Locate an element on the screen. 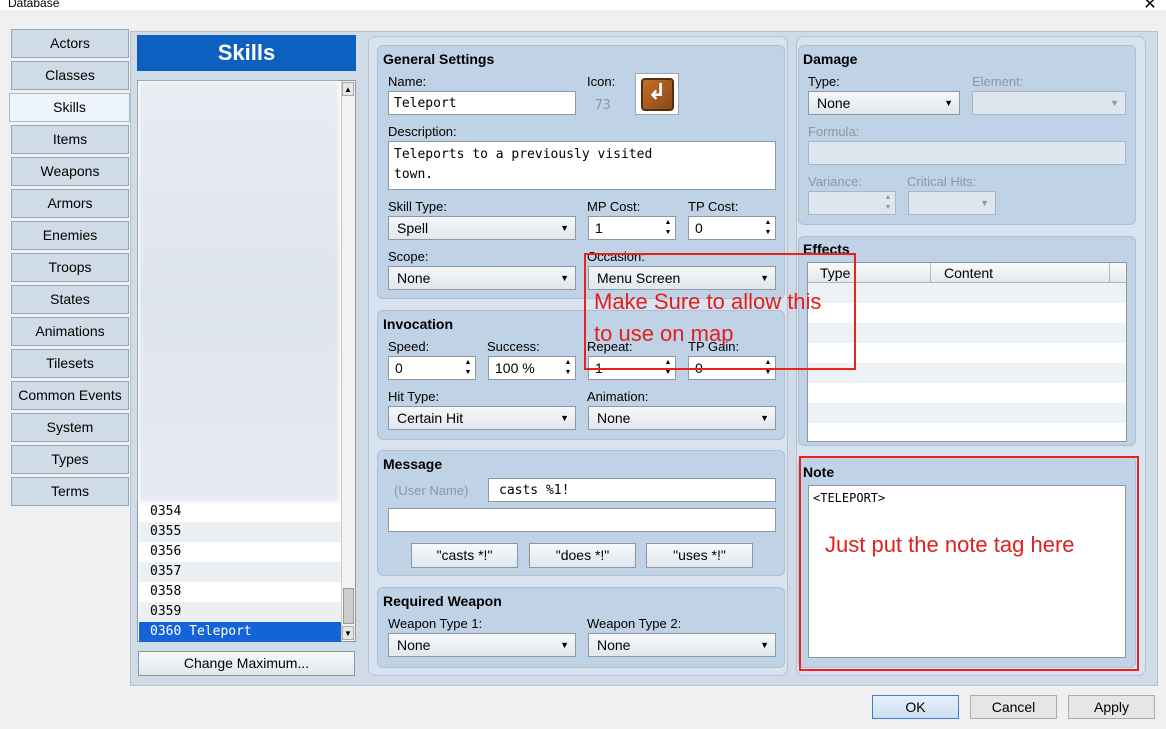  scope-select: None ▼ is located at coordinates (482, 278).